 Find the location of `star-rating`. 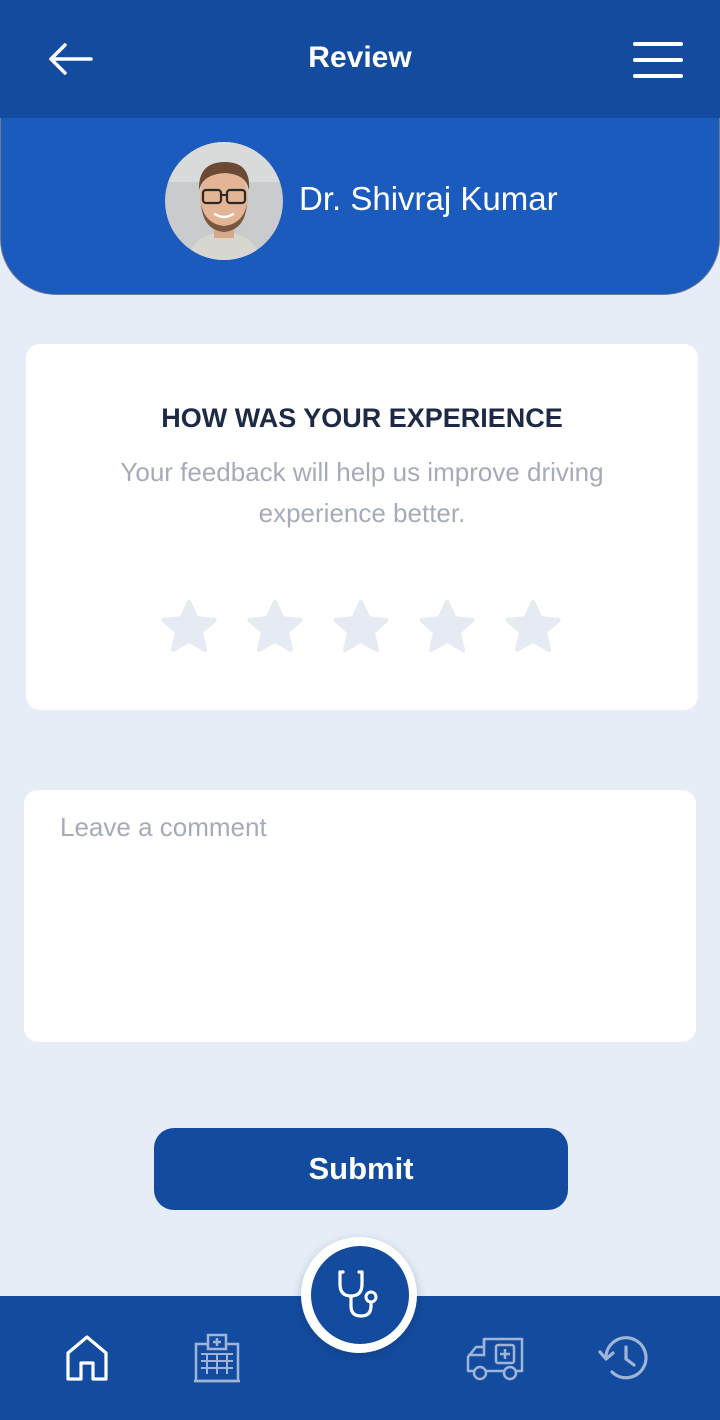

star-rating is located at coordinates (362, 627).